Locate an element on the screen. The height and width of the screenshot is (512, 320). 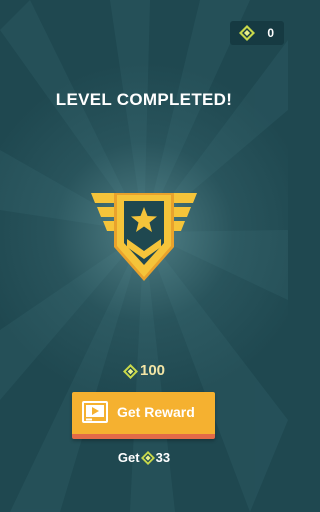
get-prefix: Get is located at coordinates (128, 457).